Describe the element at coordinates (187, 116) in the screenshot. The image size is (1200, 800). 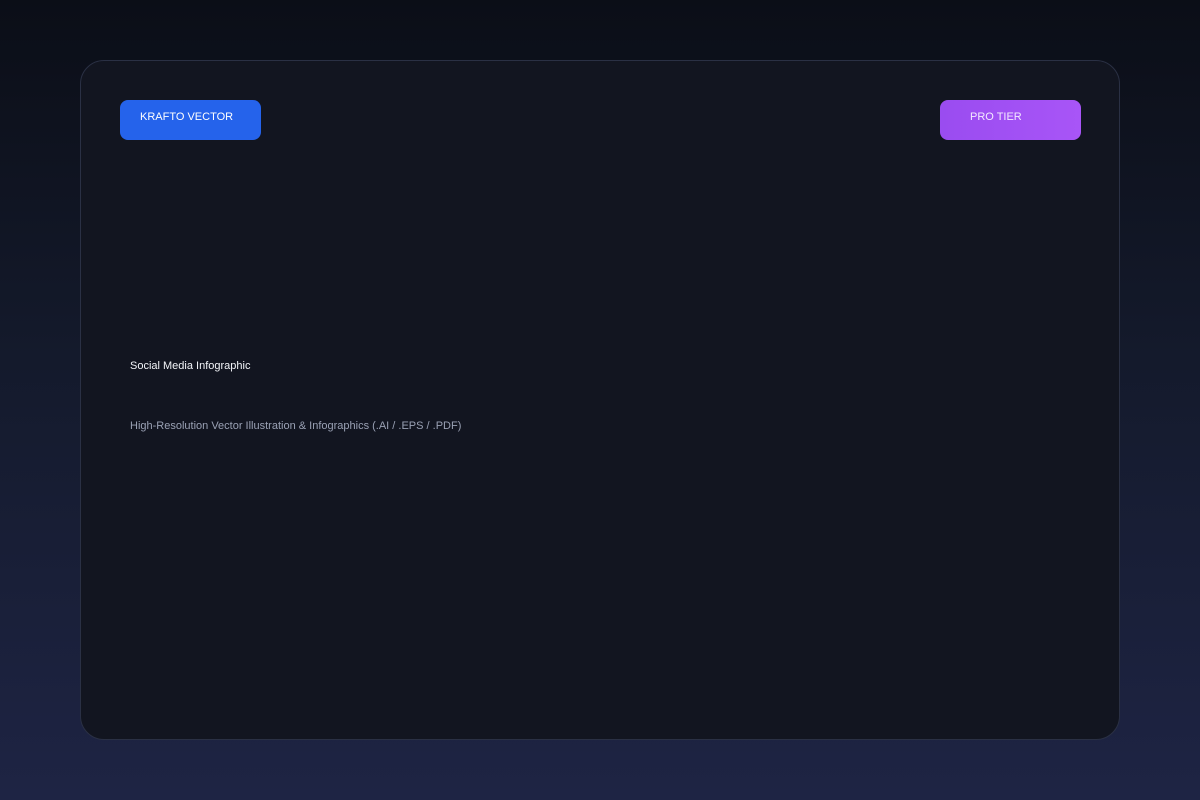
I see `brand-badge-label: KRAFTO VECTOR` at that location.